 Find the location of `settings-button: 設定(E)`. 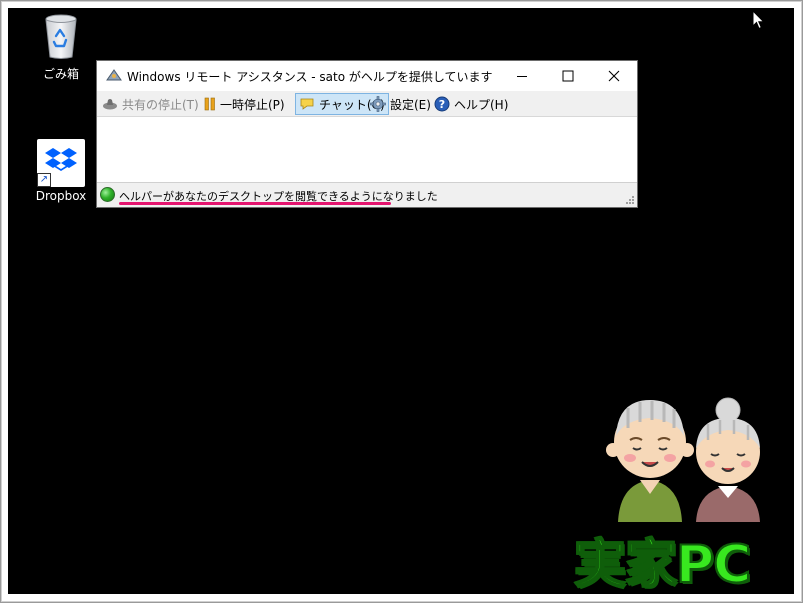

settings-button: 設定(E) is located at coordinates (400, 104).